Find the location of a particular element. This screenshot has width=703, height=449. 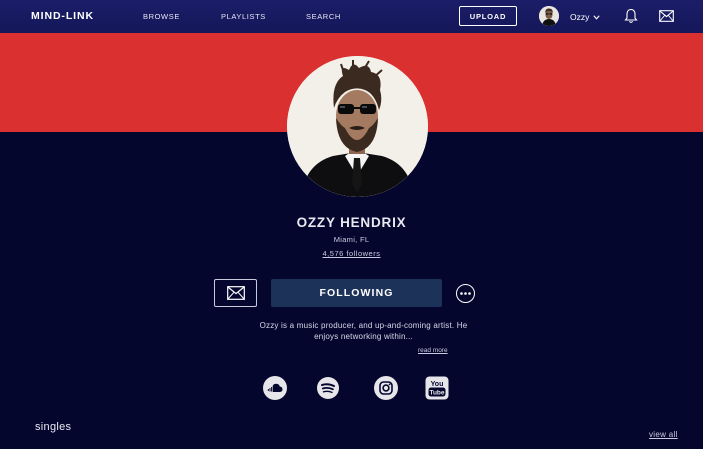

artist-location: Miami, FL is located at coordinates (351, 239).